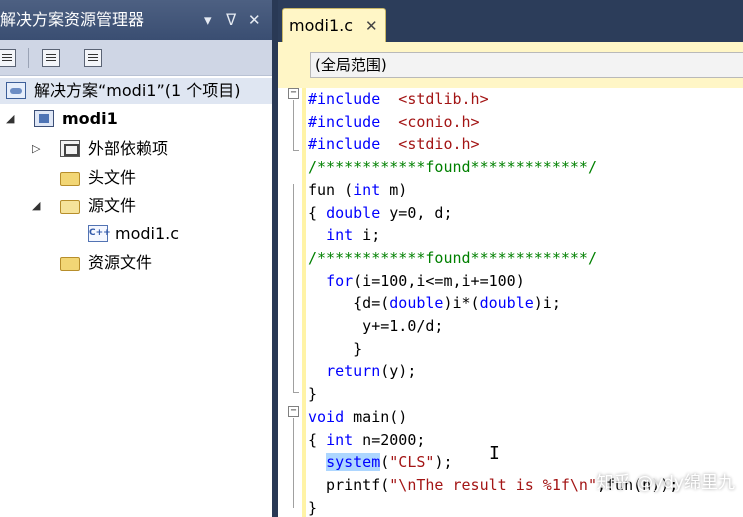 The width and height of the screenshot is (743, 517). I want to click on code-line: return(y);, so click(362, 371).